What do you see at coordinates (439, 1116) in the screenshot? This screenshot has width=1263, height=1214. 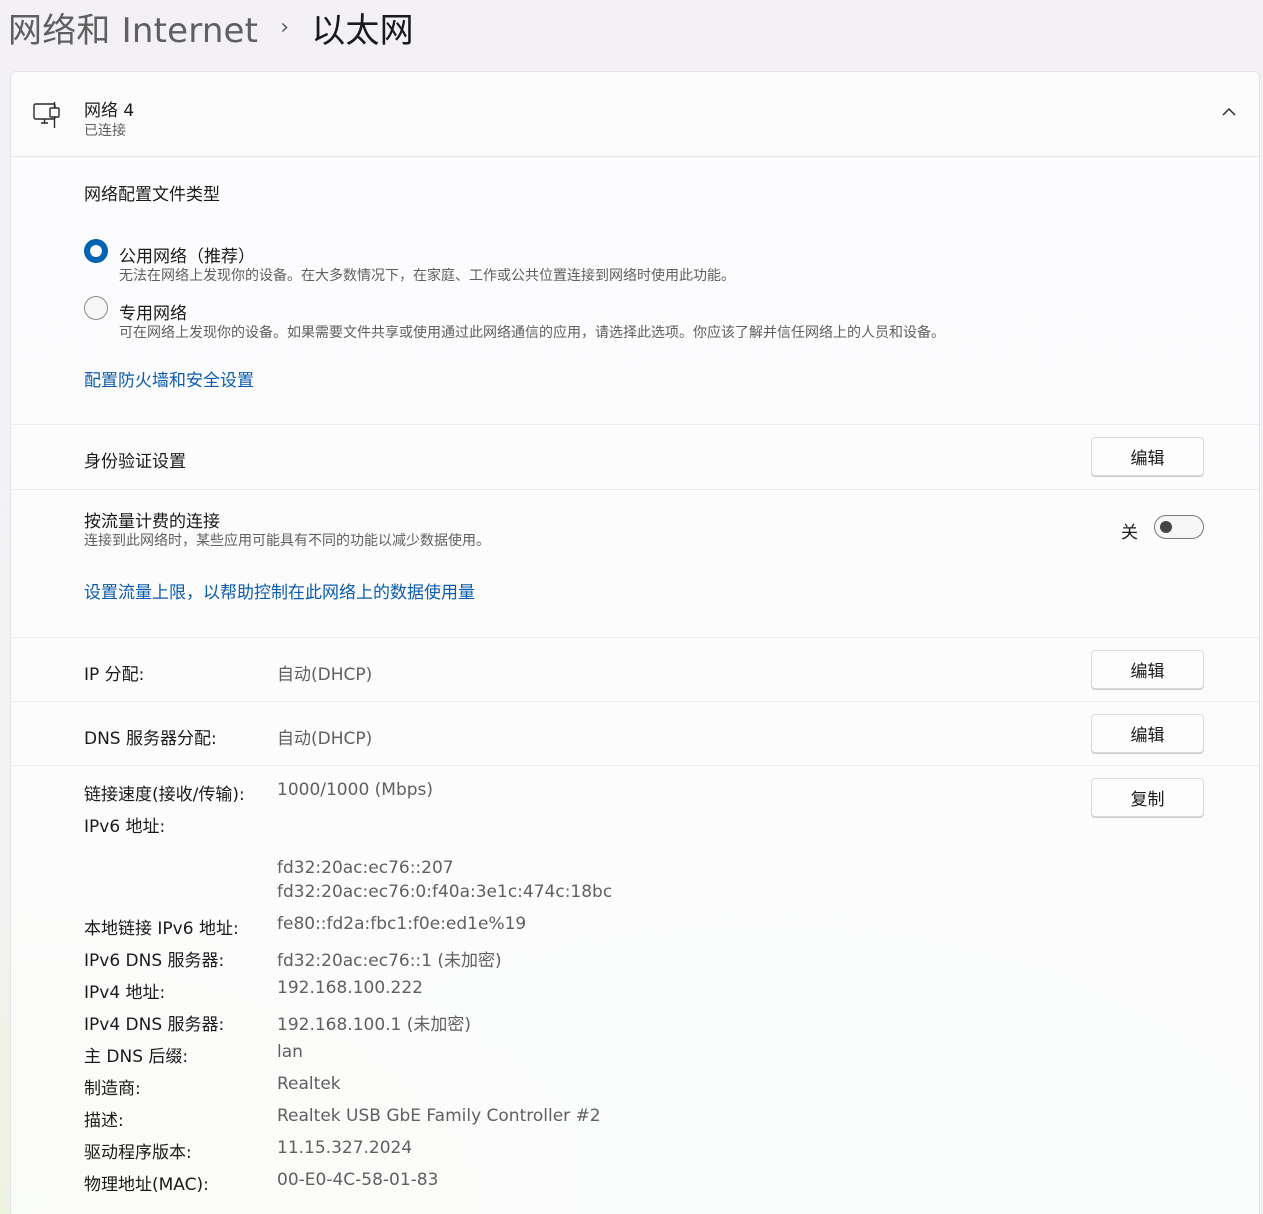 I see `prop-value: Realtek USB GbE Family Controller #2` at bounding box center [439, 1116].